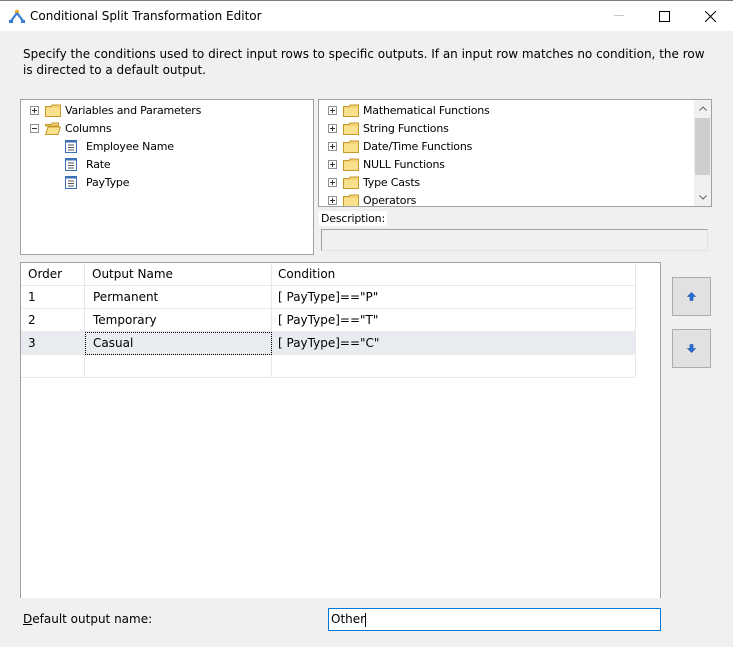 Image resolution: width=733 pixels, height=647 pixels. Describe the element at coordinates (98, 164) in the screenshot. I see `tree-item-label: Rate` at that location.